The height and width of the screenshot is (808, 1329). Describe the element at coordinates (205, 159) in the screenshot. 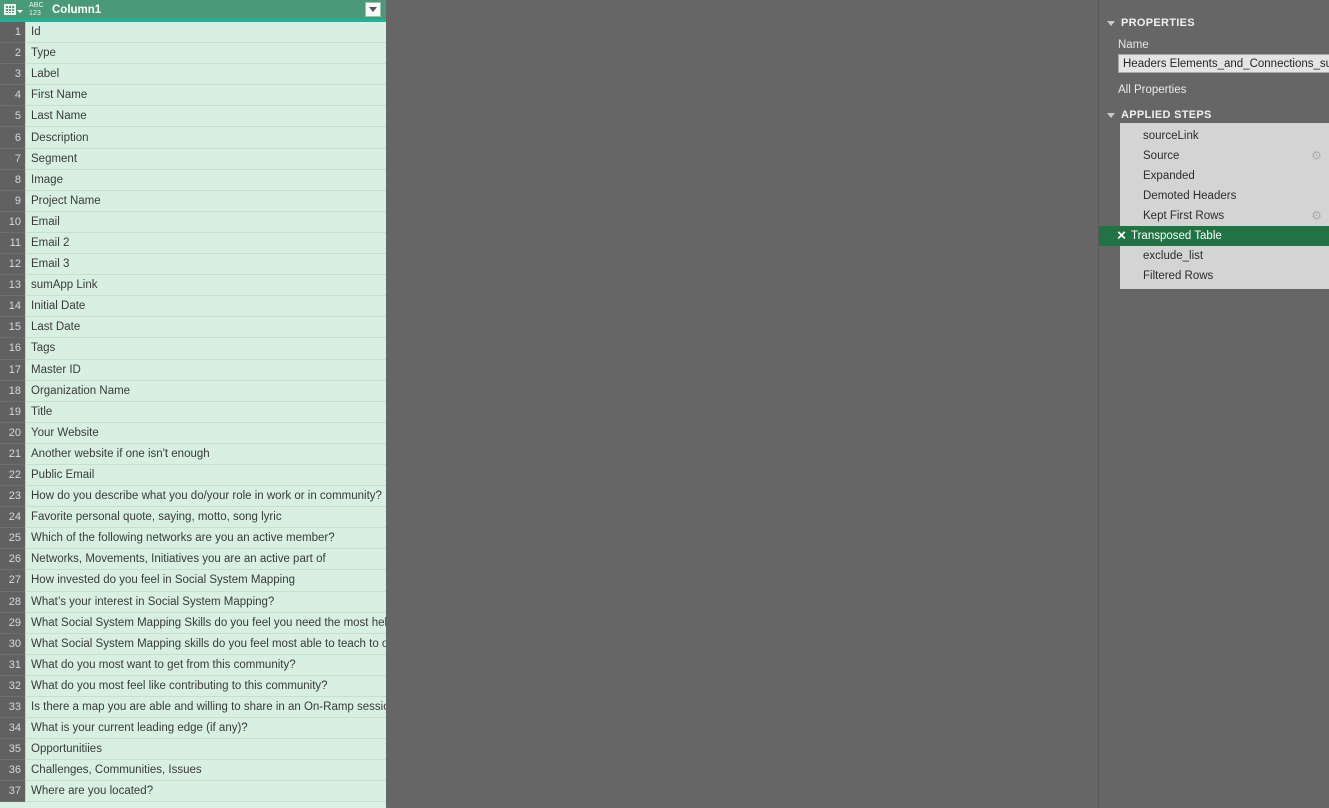

I see `grid-cell: Segment` at that location.